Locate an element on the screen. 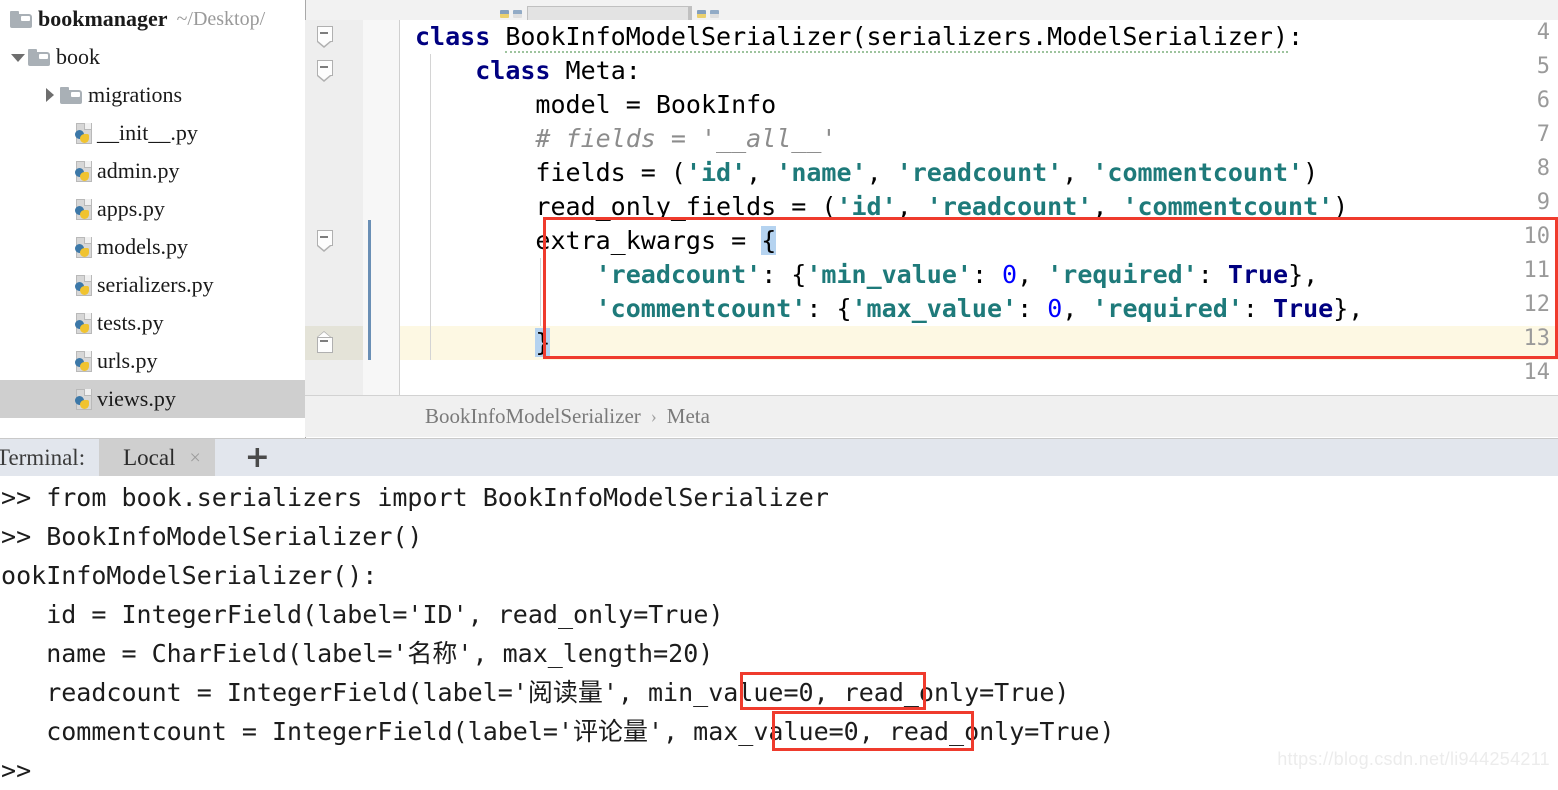 Image resolution: width=1558 pixels, height=790 pixels. sidebar-item-label: admin.py is located at coordinates (138, 170).